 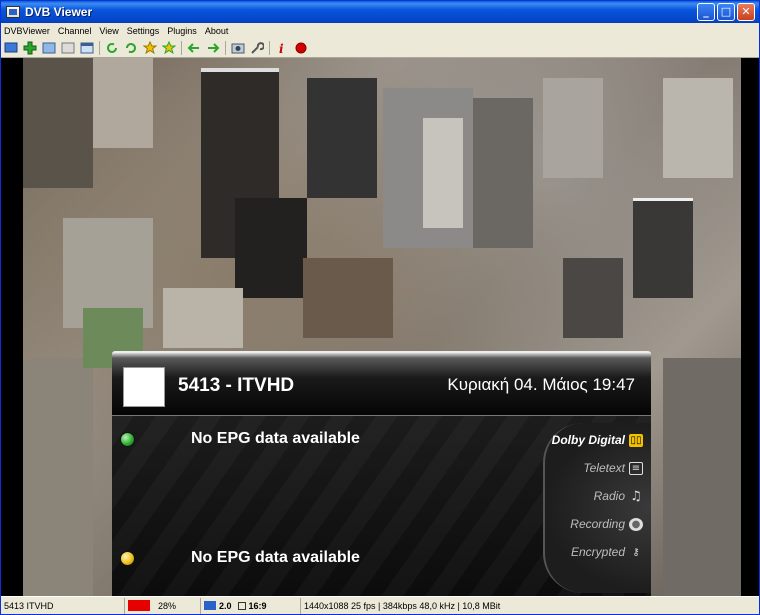 I want to click on menu-about: About, so click(x=217, y=31).